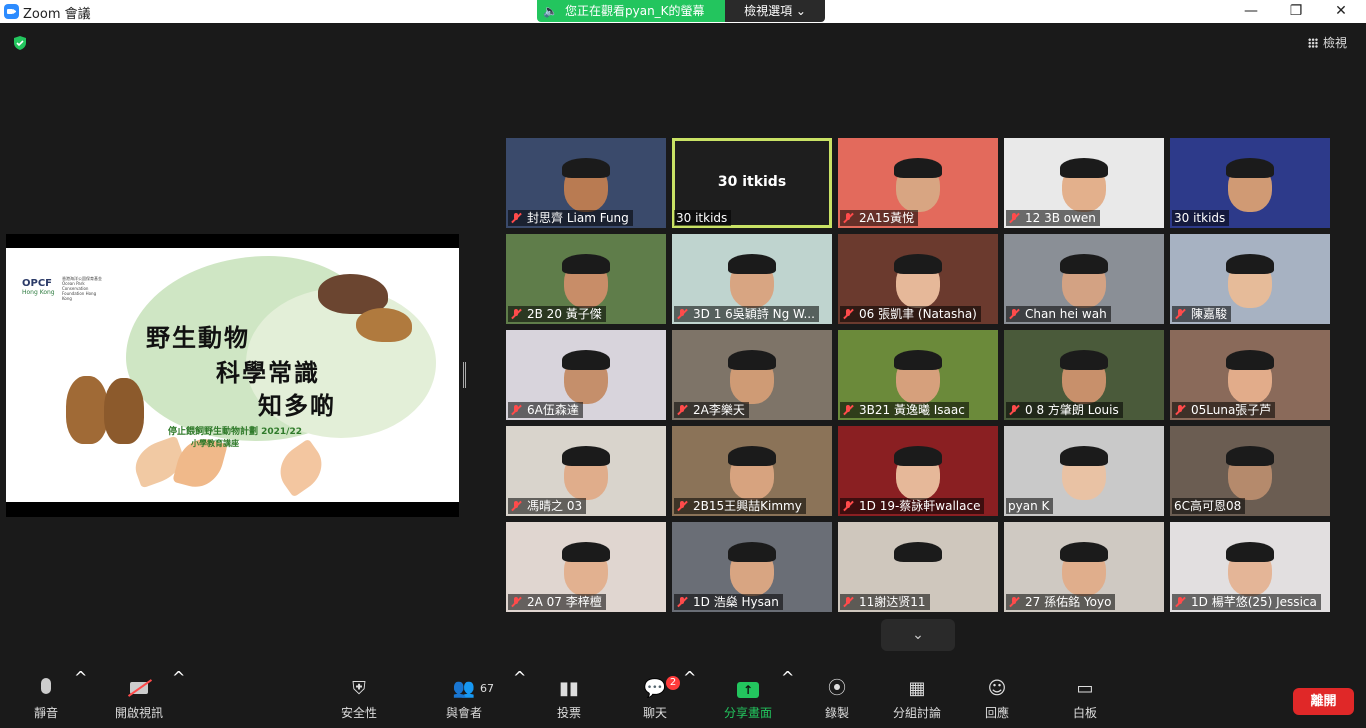 The image size is (1366, 728). What do you see at coordinates (1323, 701) in the screenshot?
I see `leave-button: 離開` at bounding box center [1323, 701].